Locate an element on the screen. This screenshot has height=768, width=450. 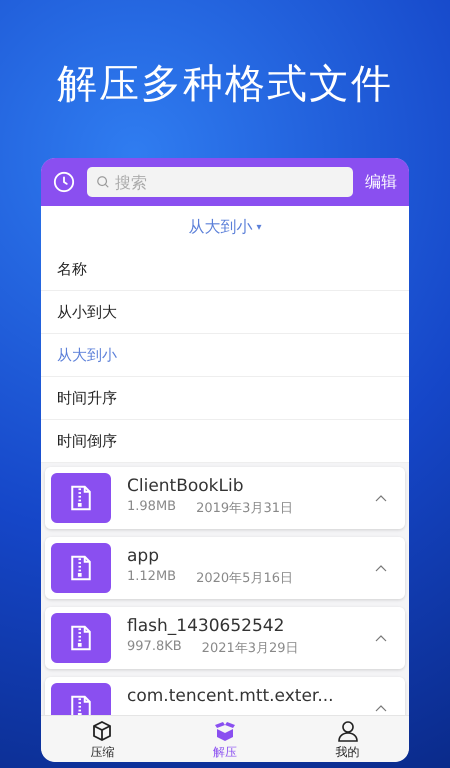
search-field: 搜索 is located at coordinates (220, 182).